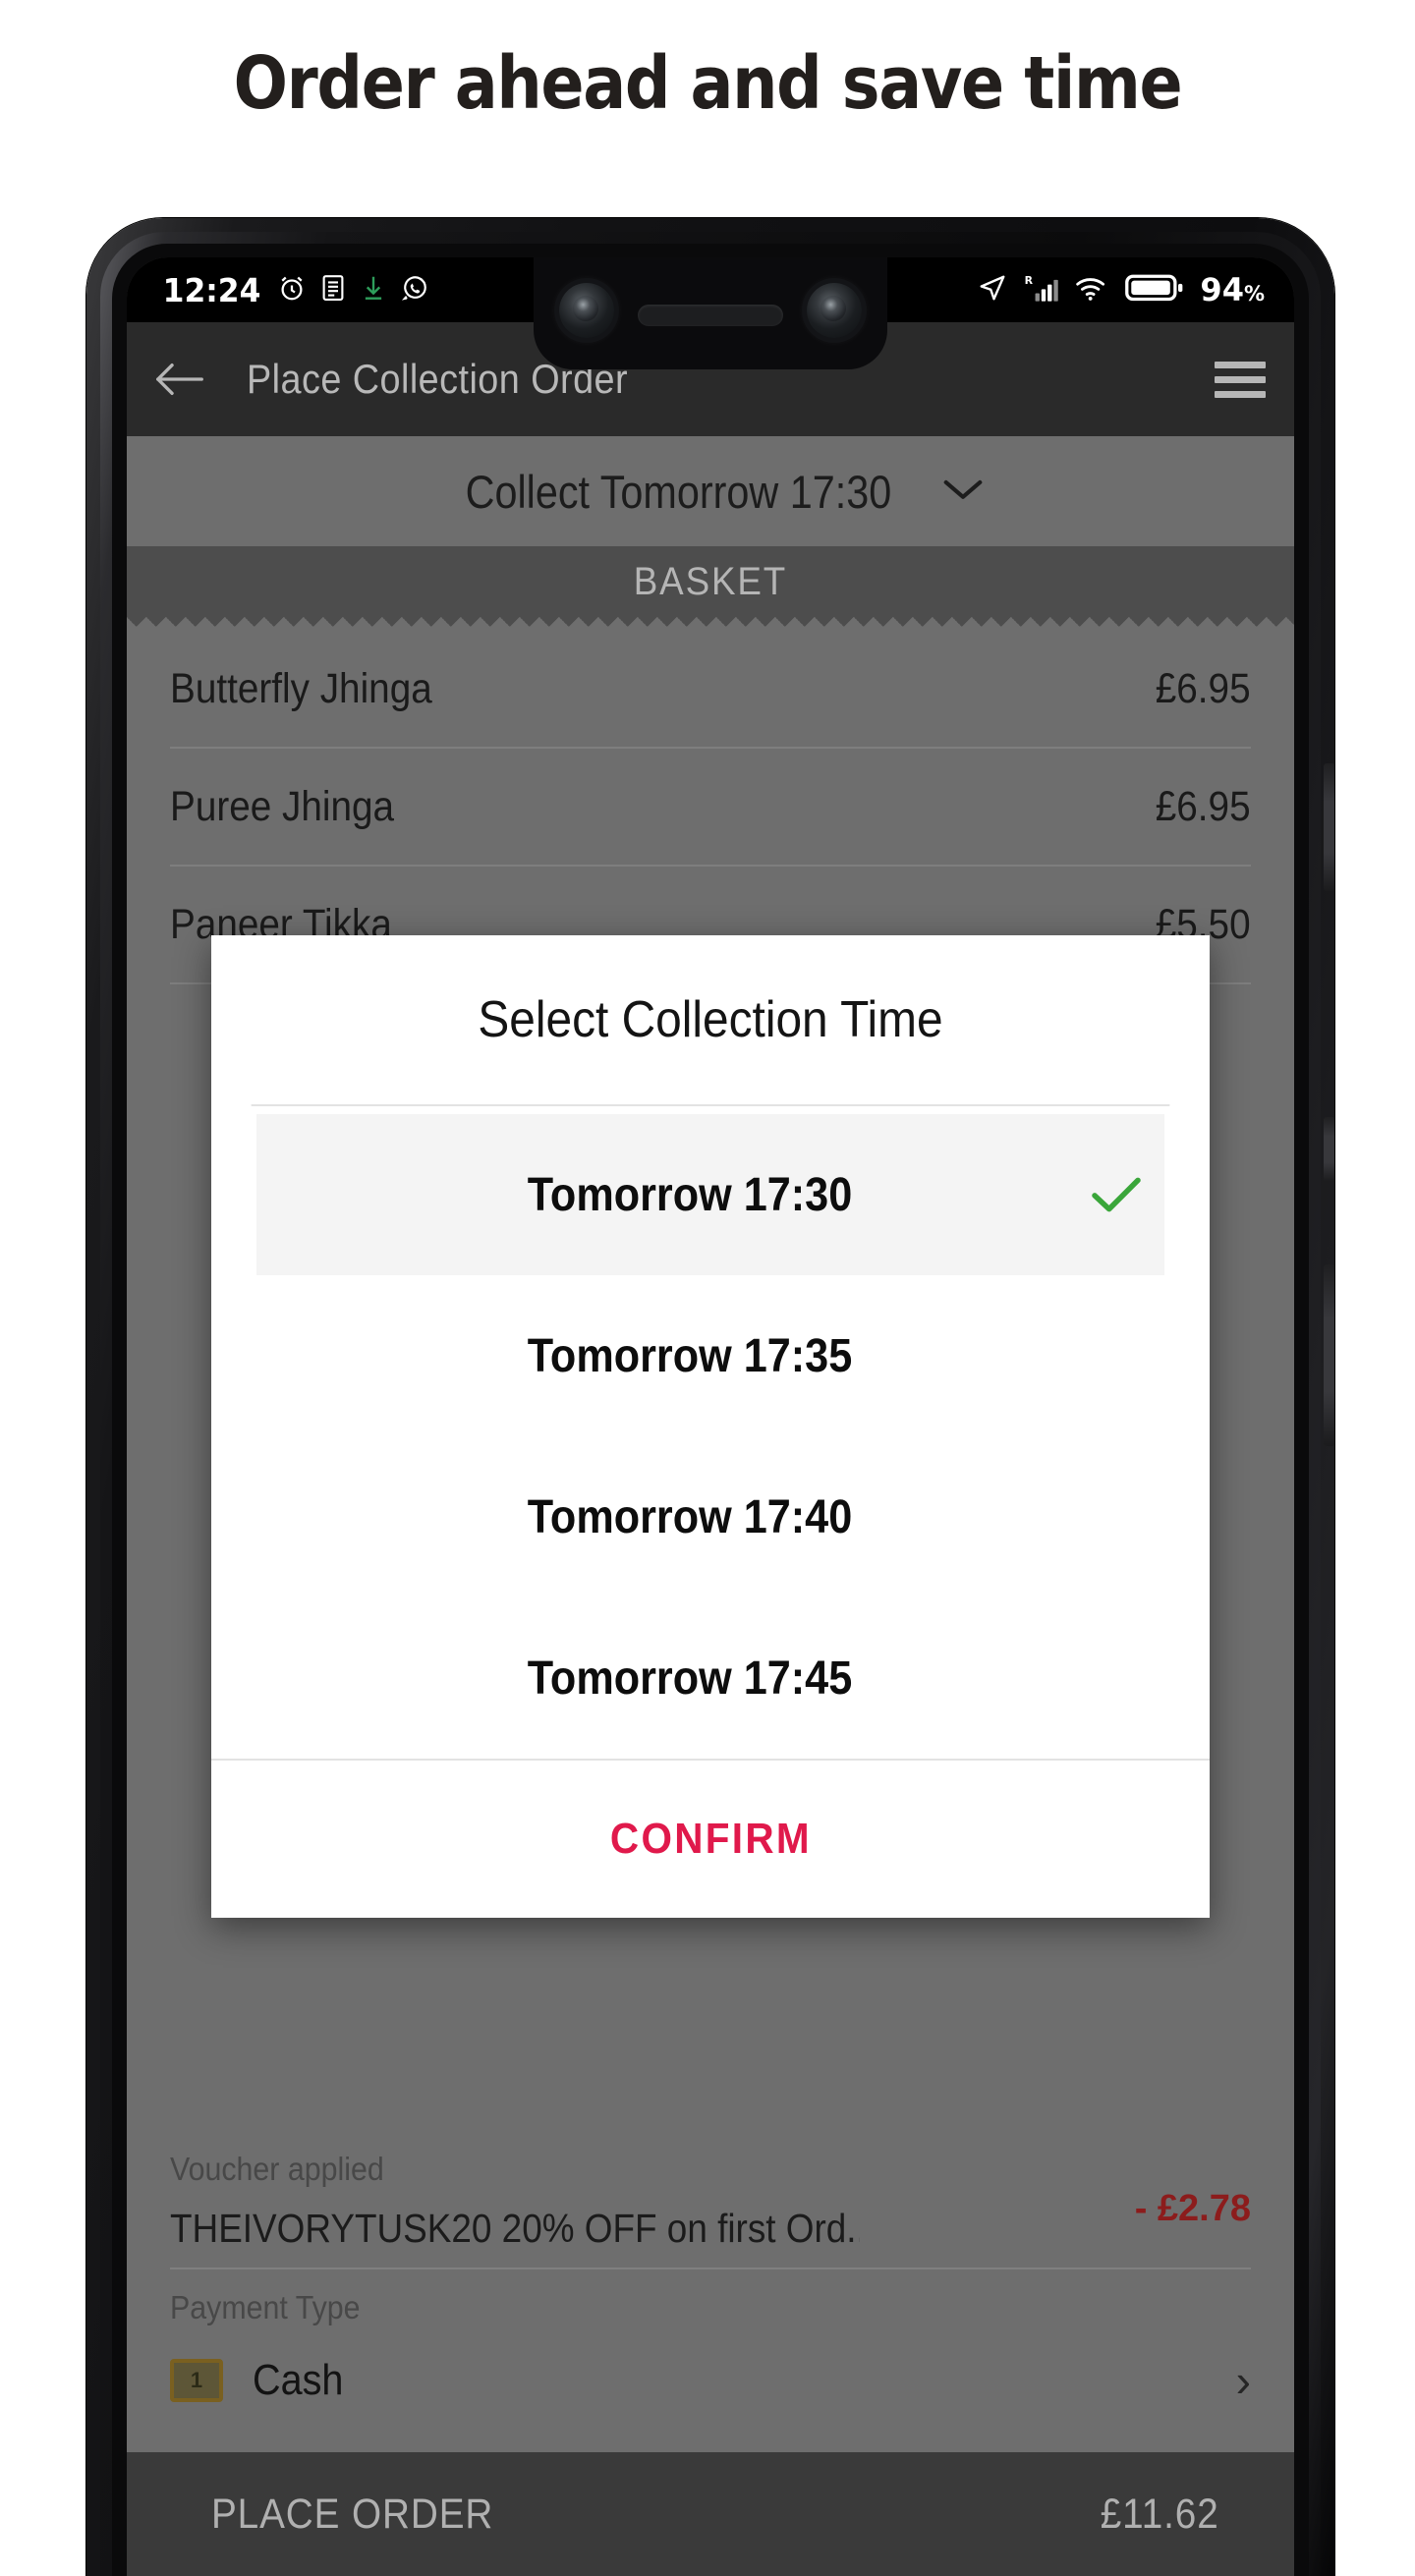  I want to click on time-option-3: Tomorrow 17:45, so click(710, 1678).